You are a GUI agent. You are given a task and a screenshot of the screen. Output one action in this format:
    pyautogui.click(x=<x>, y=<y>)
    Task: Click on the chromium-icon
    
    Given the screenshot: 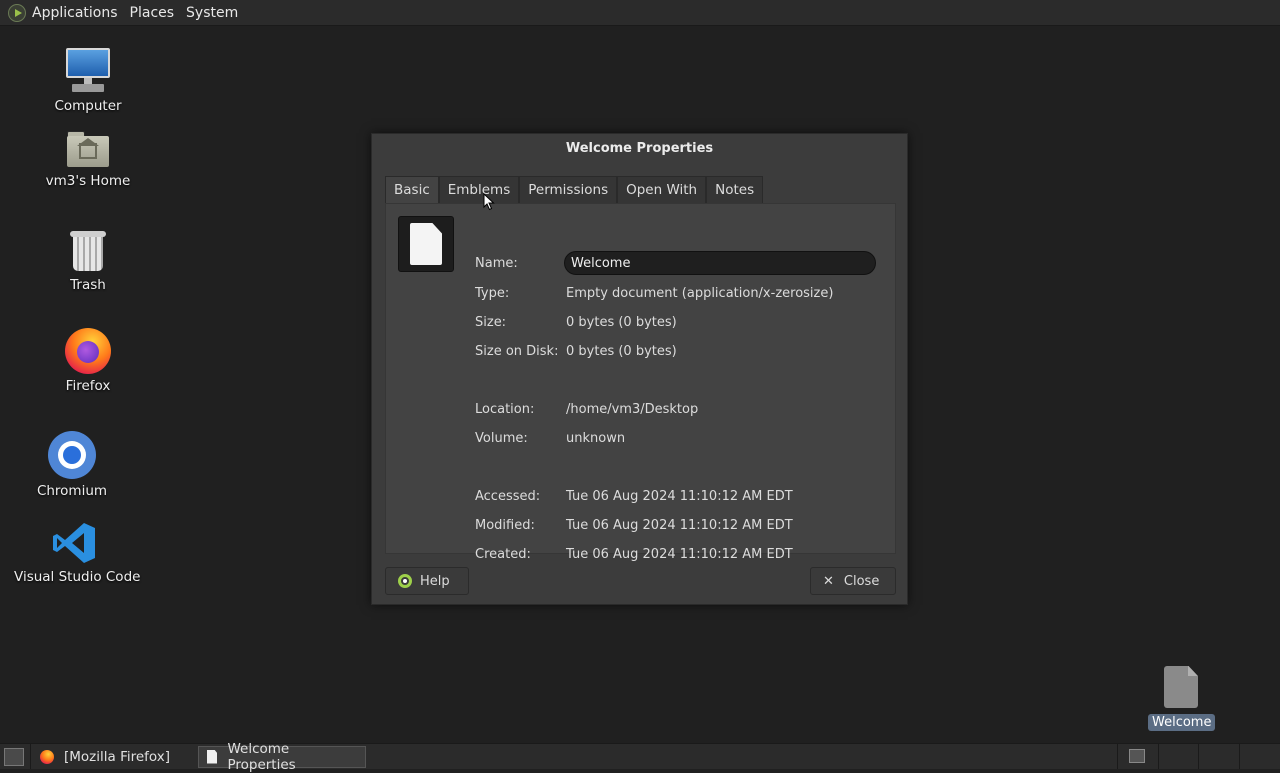 What is the action you would take?
    pyautogui.click(x=72, y=455)
    